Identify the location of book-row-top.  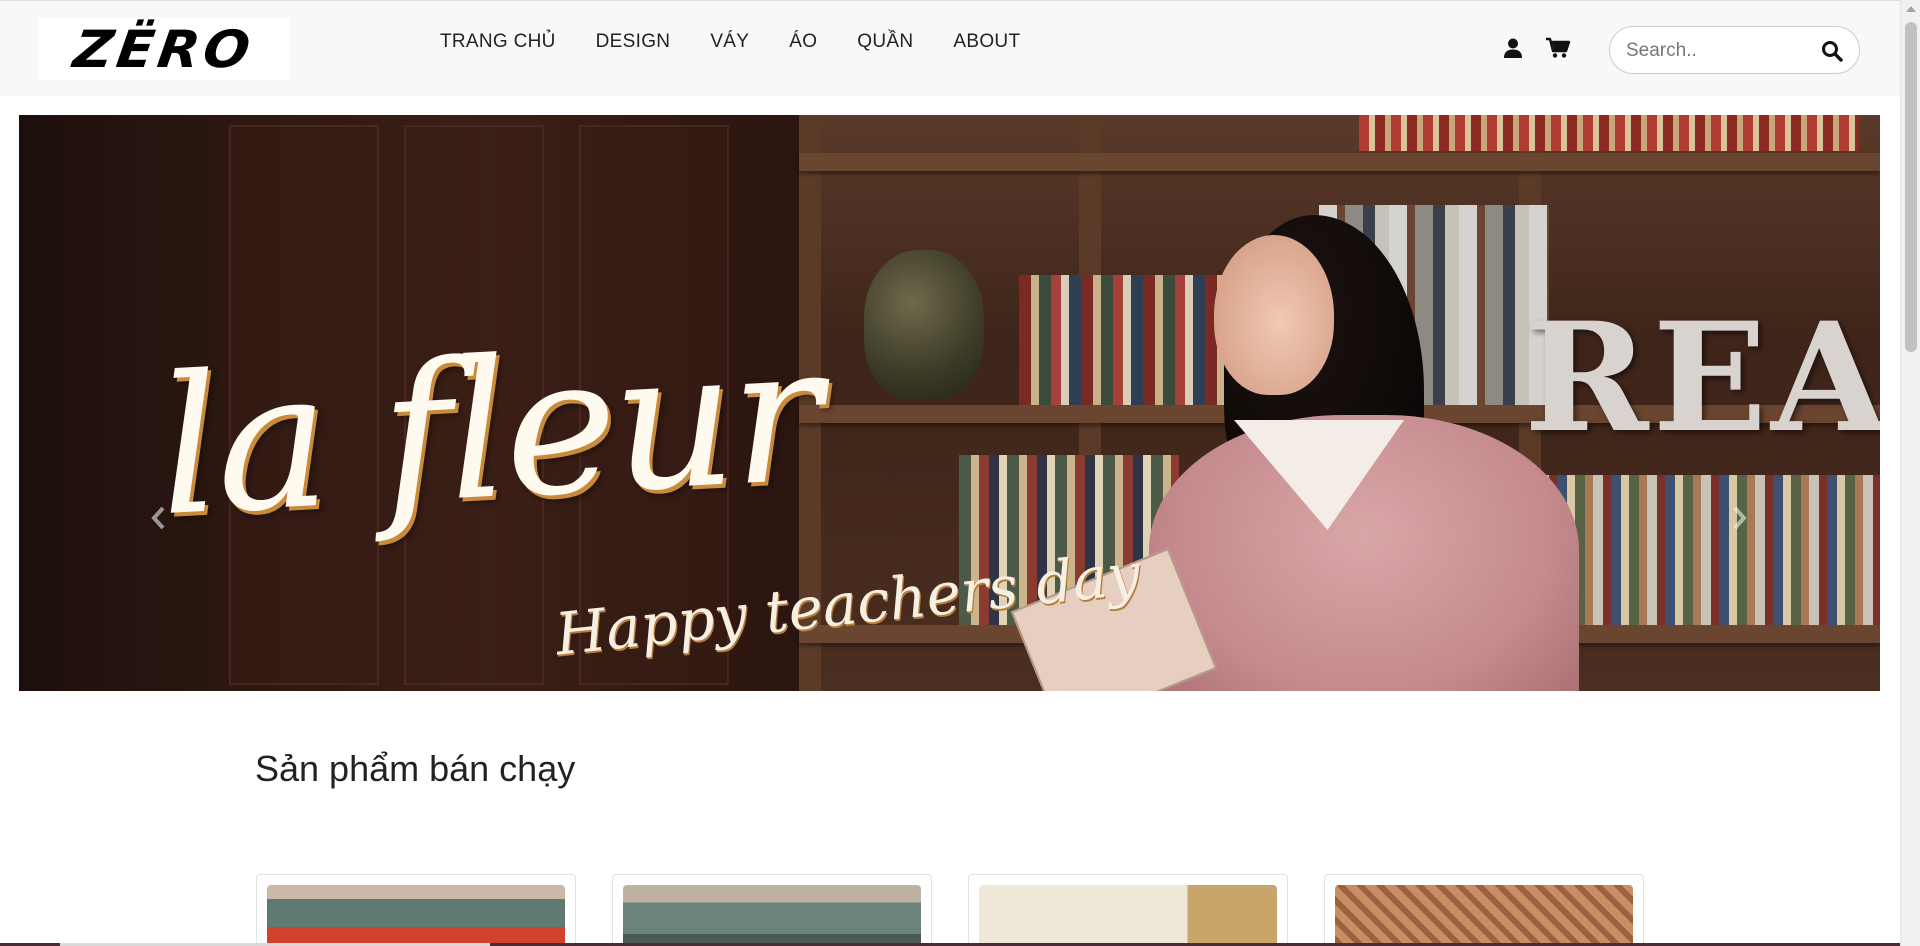
(1609, 133).